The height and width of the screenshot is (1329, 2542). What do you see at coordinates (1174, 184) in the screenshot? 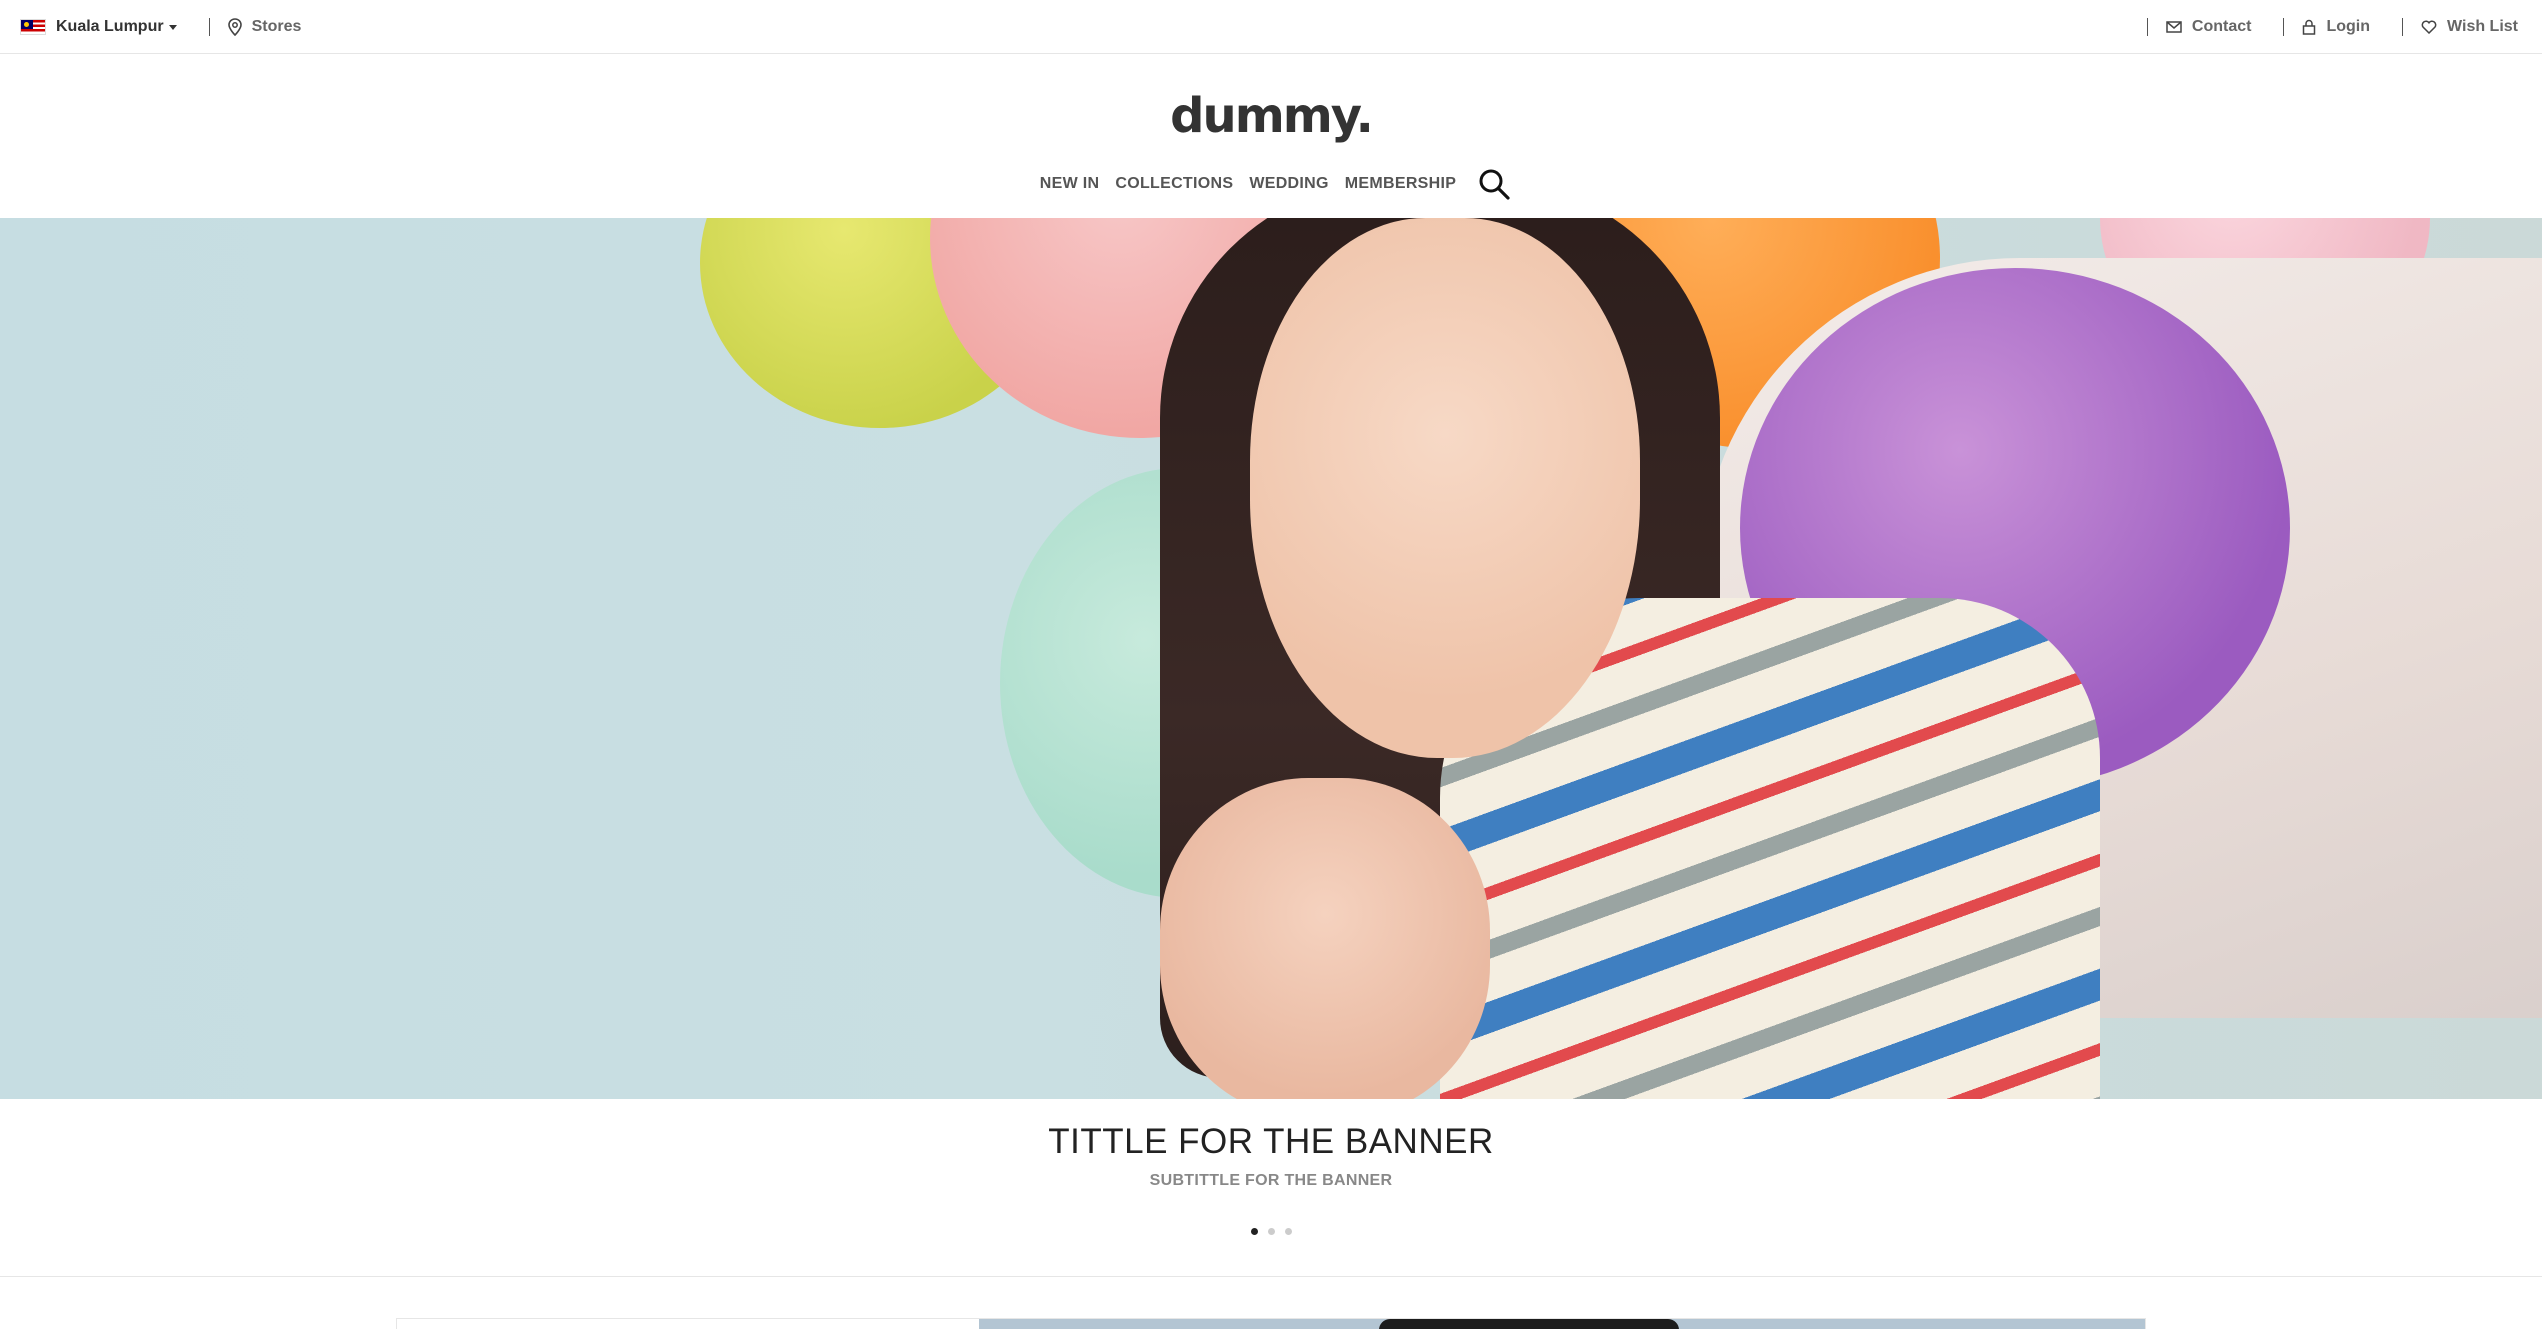
I see `nav-item-collections: COLLECTIONS` at bounding box center [1174, 184].